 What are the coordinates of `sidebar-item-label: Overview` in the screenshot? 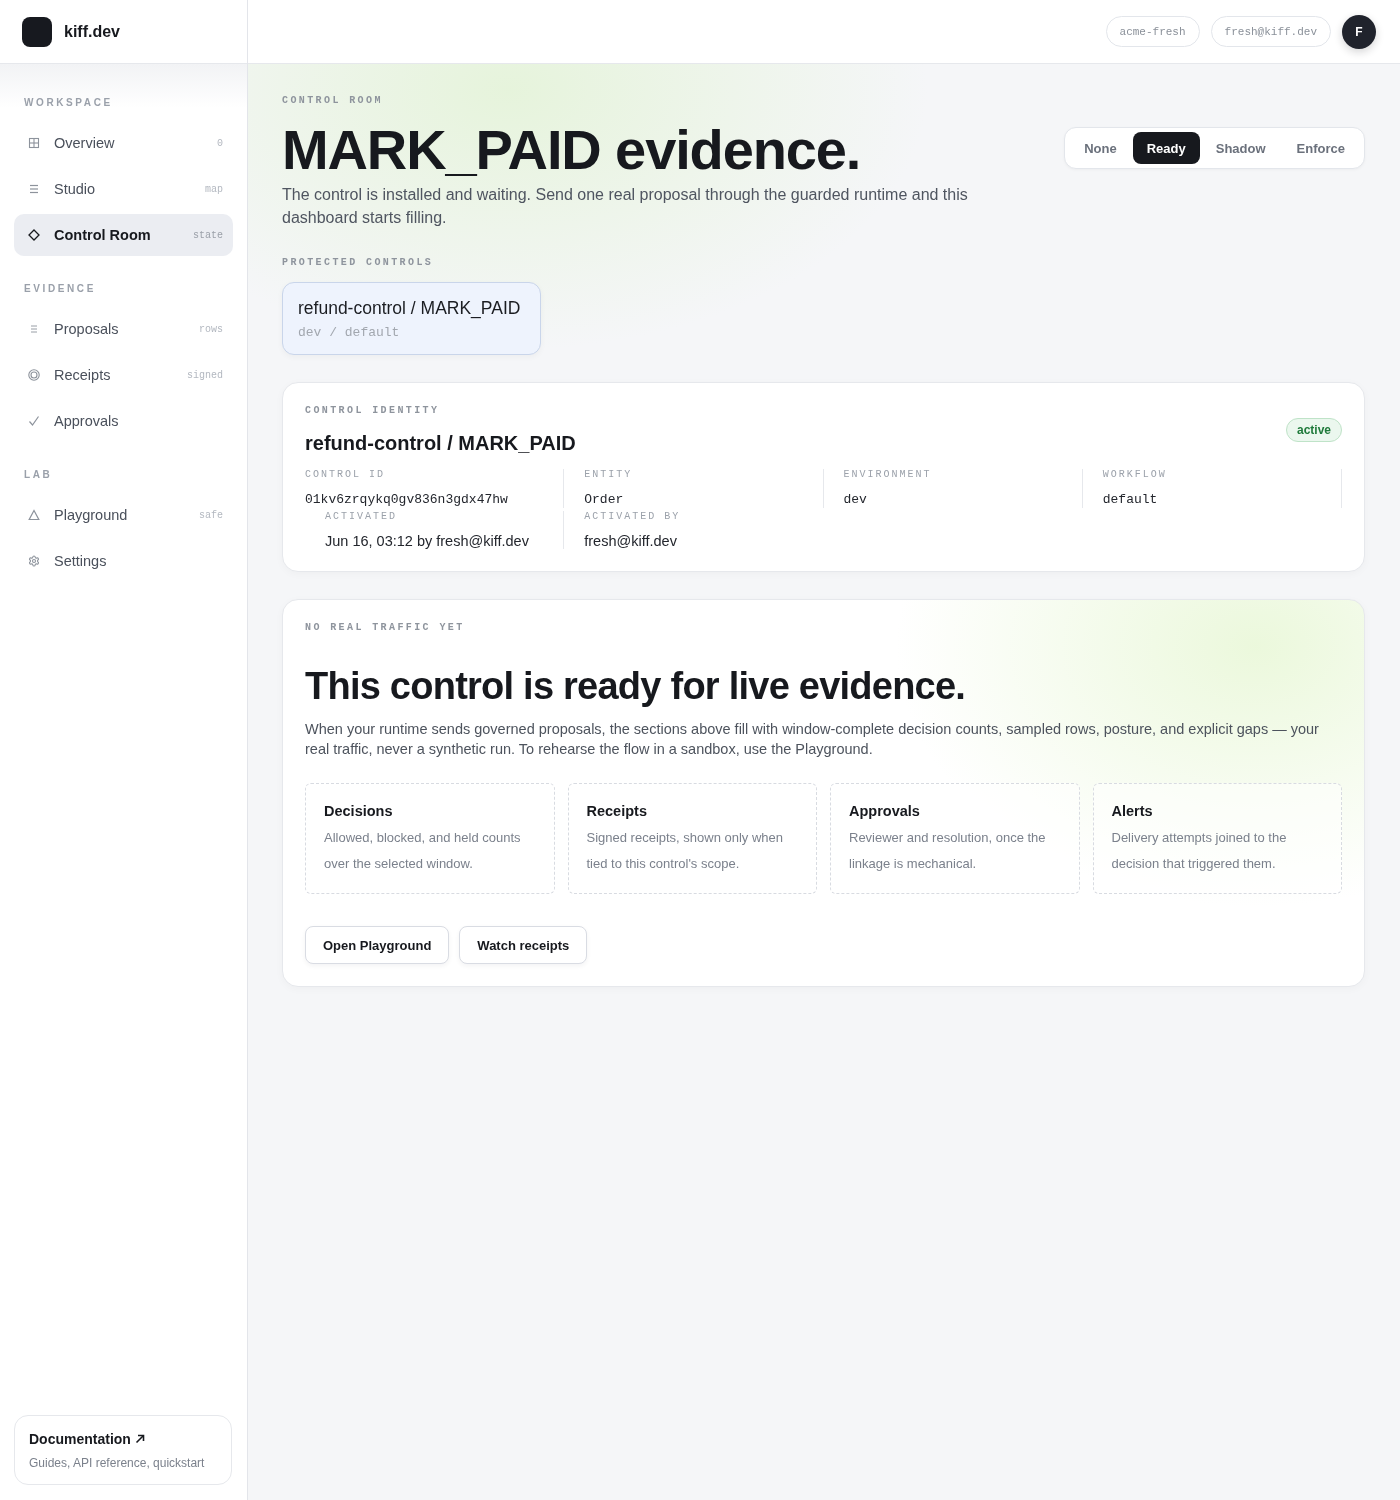 It's located at (85, 143).